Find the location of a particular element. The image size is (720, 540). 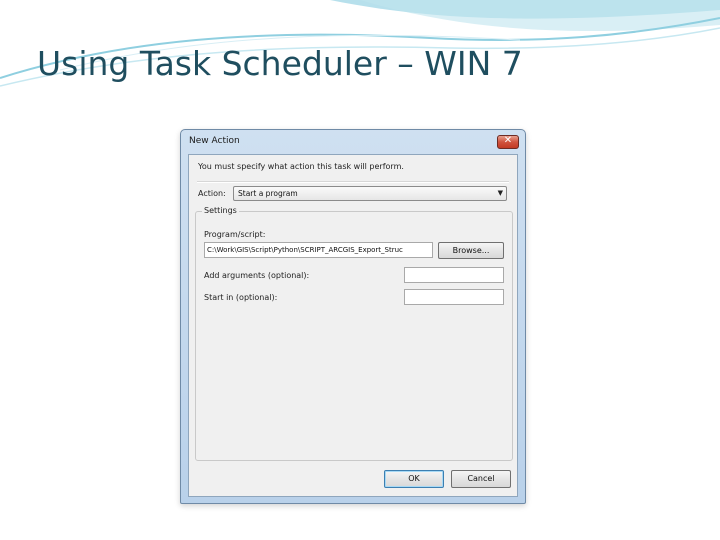

startin-input is located at coordinates (454, 297).